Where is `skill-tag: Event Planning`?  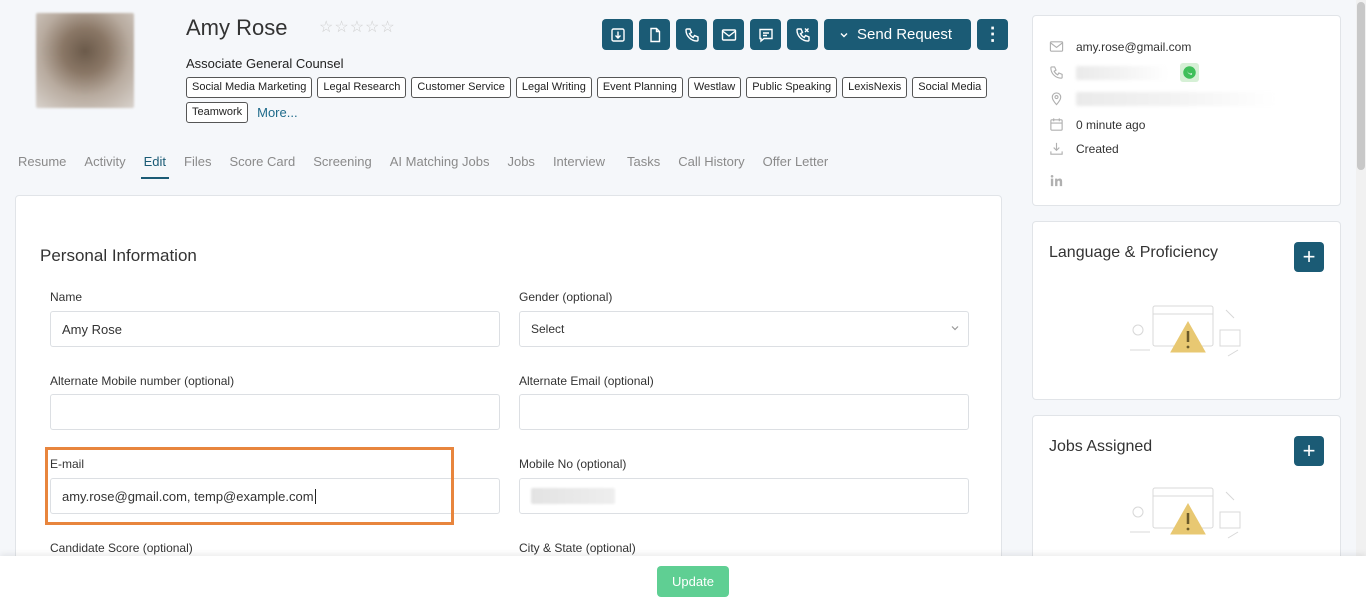
skill-tag: Event Planning is located at coordinates (639, 87).